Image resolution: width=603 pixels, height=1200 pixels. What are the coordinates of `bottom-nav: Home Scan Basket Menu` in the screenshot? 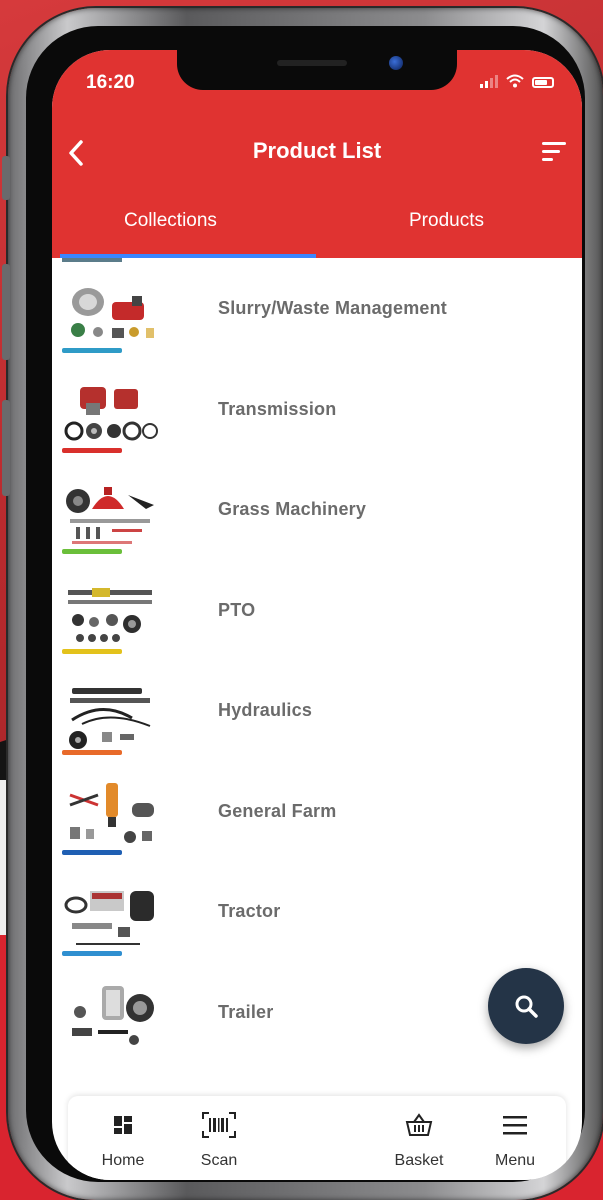 It's located at (317, 1138).